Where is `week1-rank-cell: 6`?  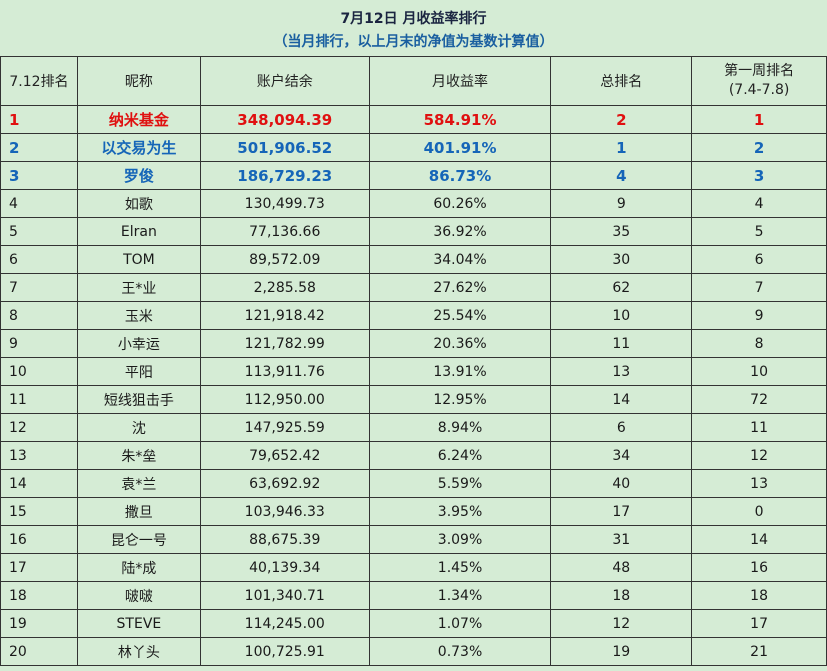 week1-rank-cell: 6 is located at coordinates (759, 259).